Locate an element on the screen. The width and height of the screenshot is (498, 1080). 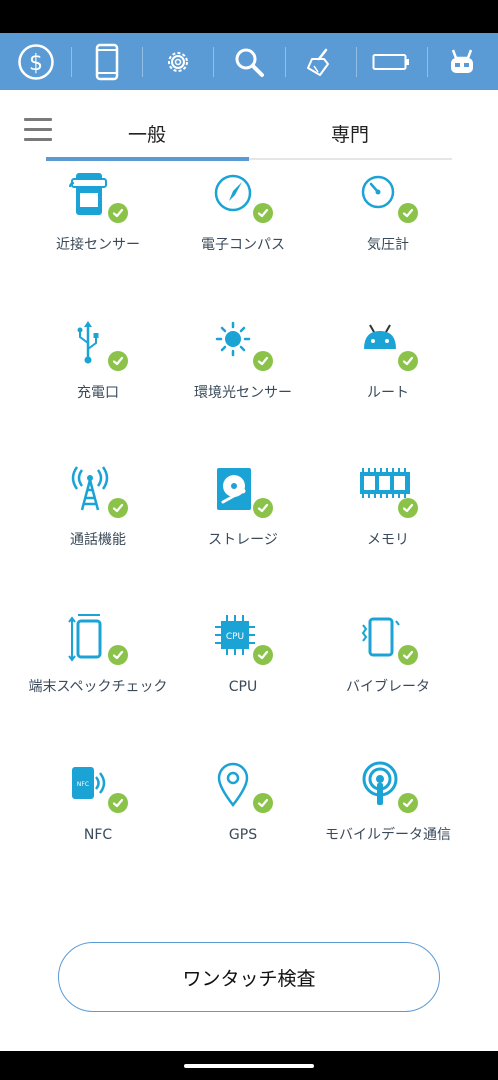
test-item-vibrator: バイブレータ is located at coordinates (388, 651).